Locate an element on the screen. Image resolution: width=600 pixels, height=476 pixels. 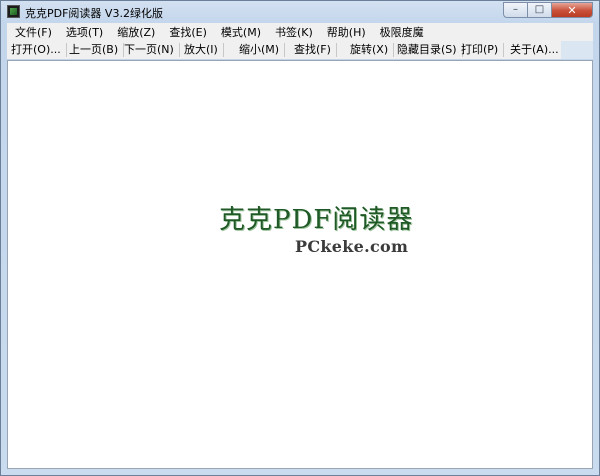
maximize-button: □ is located at coordinates (539, 10).